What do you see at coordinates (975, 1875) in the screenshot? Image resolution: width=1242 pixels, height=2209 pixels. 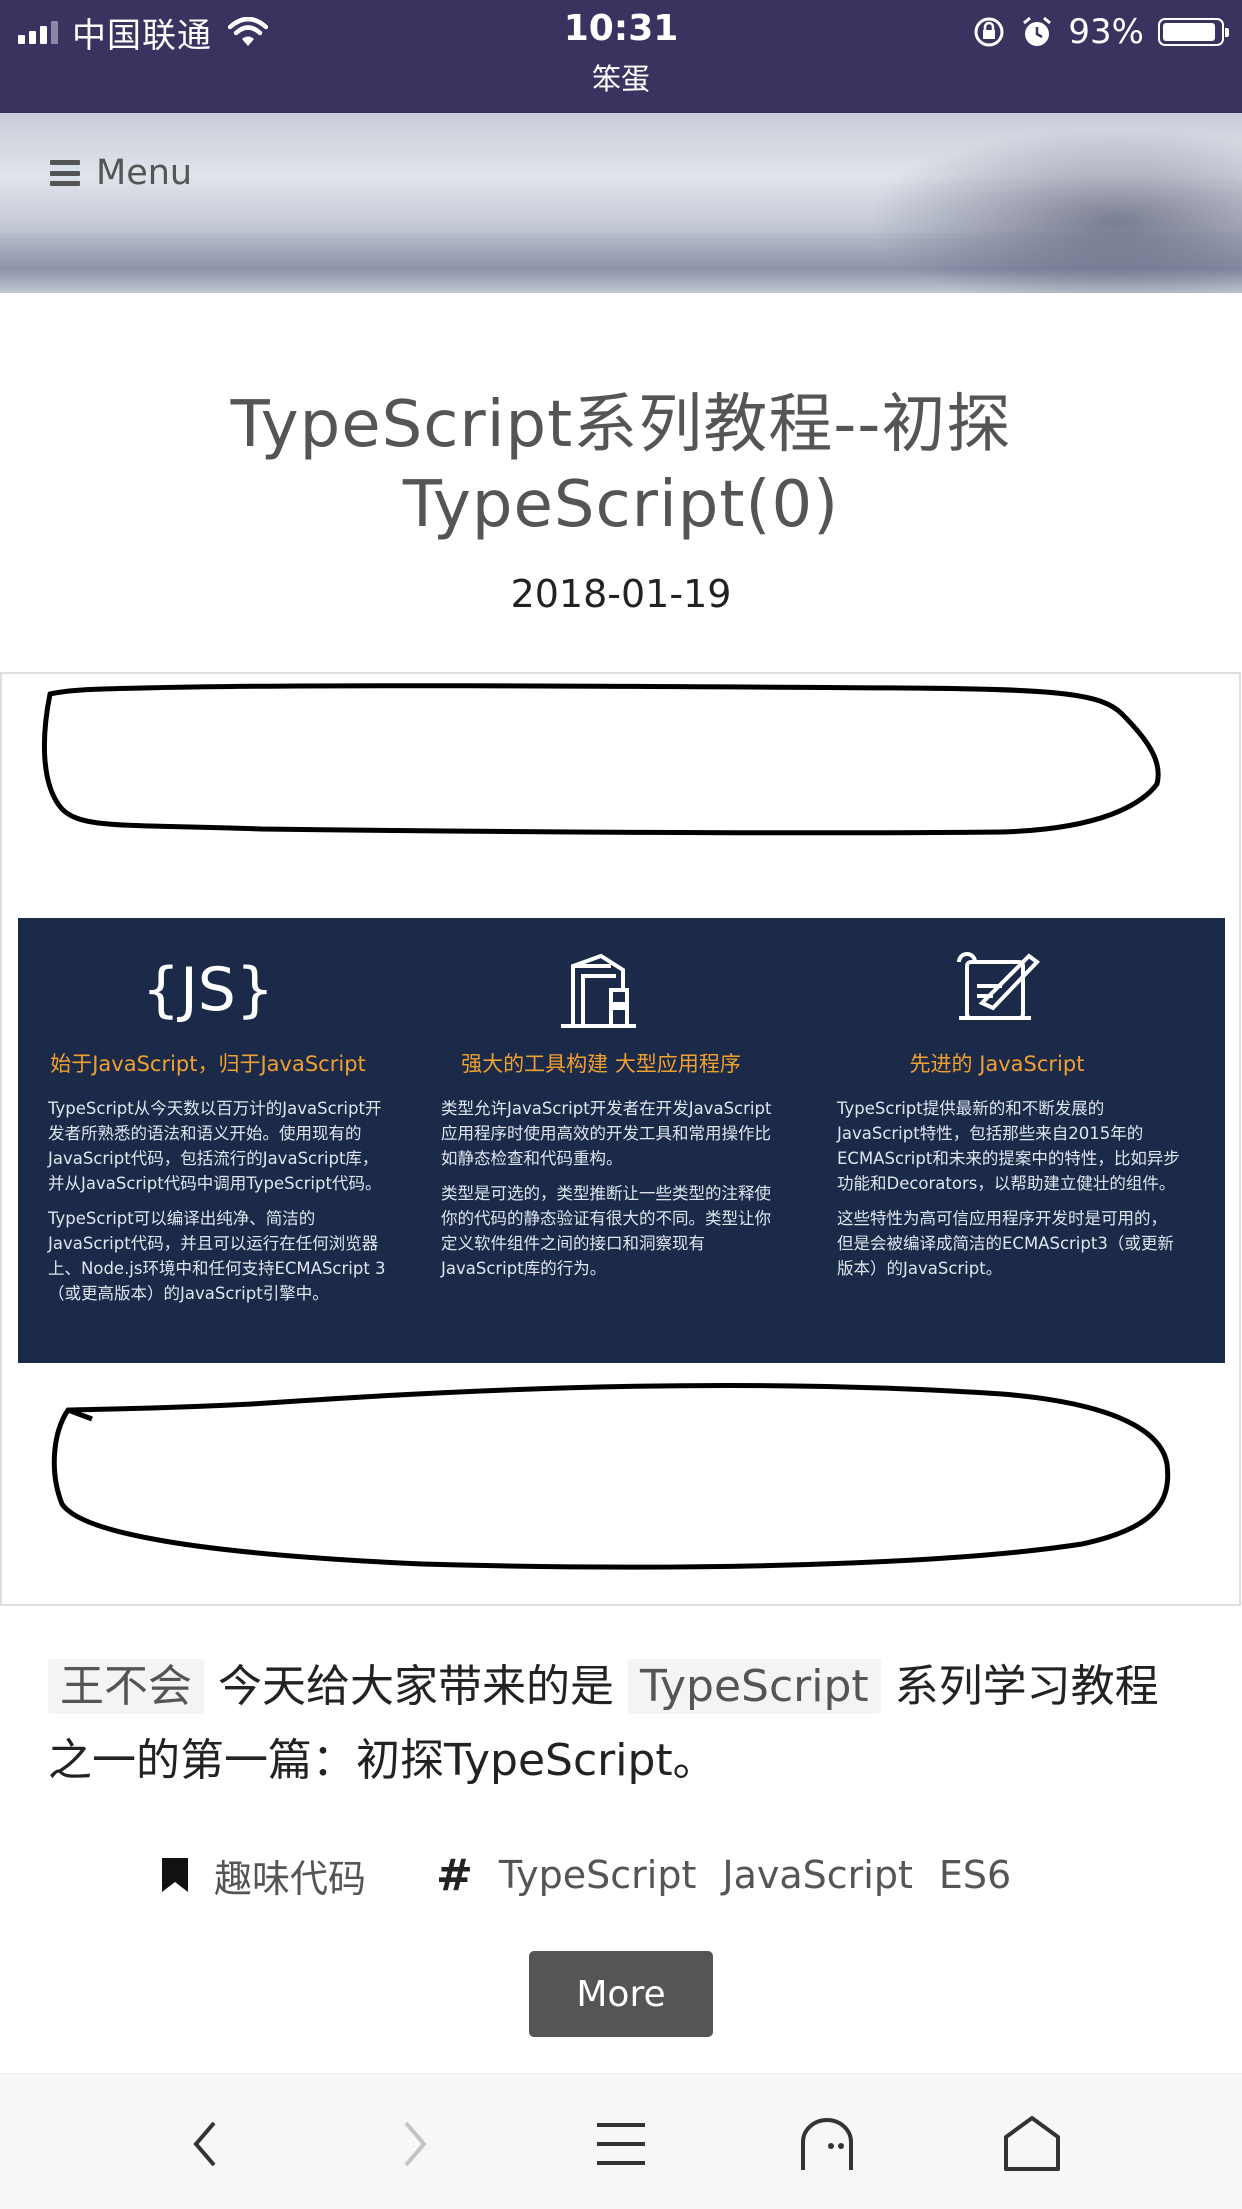 I see `tag-link: ES6` at bounding box center [975, 1875].